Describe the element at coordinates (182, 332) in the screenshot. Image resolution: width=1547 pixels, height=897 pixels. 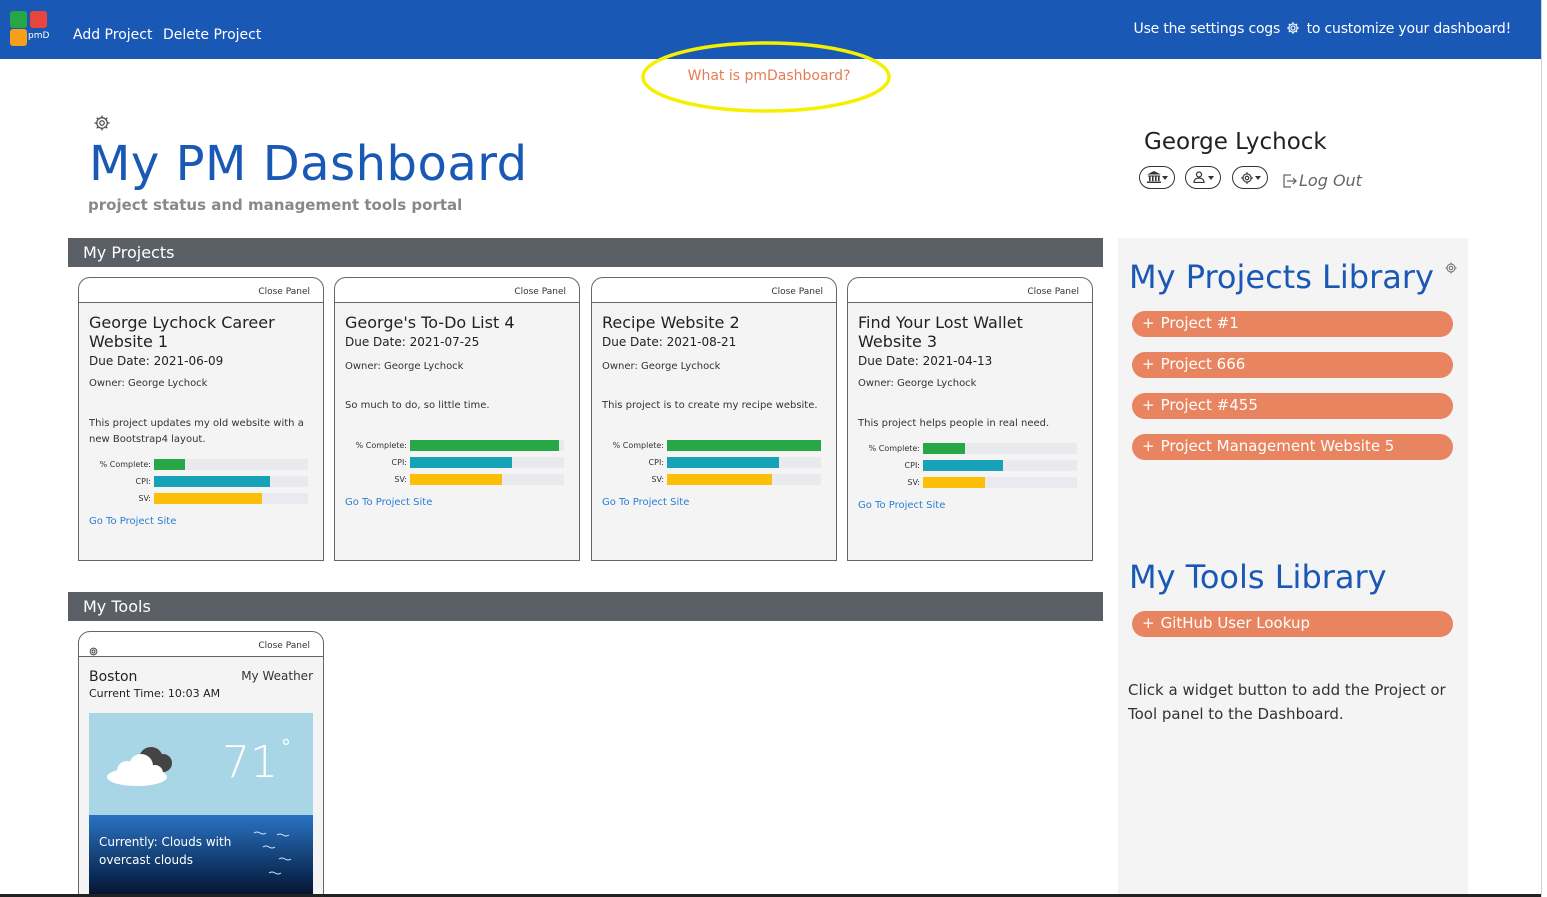
I see `project-title: George Lychock Career Website 1` at that location.